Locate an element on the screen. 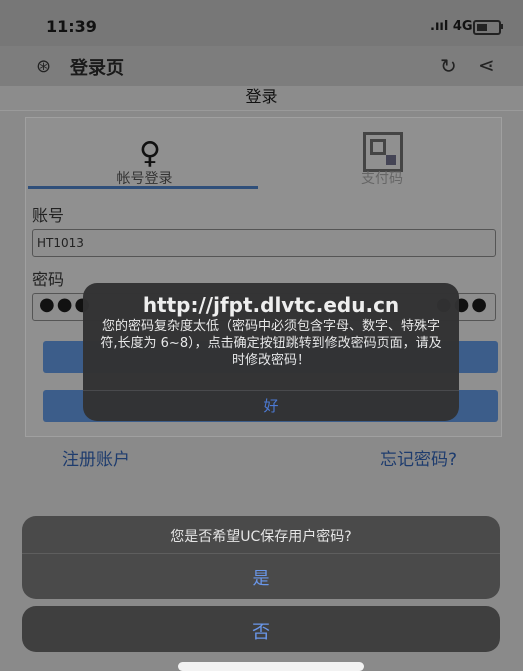 This screenshot has width=523, height=671. active-tab-indicator is located at coordinates (143, 187).